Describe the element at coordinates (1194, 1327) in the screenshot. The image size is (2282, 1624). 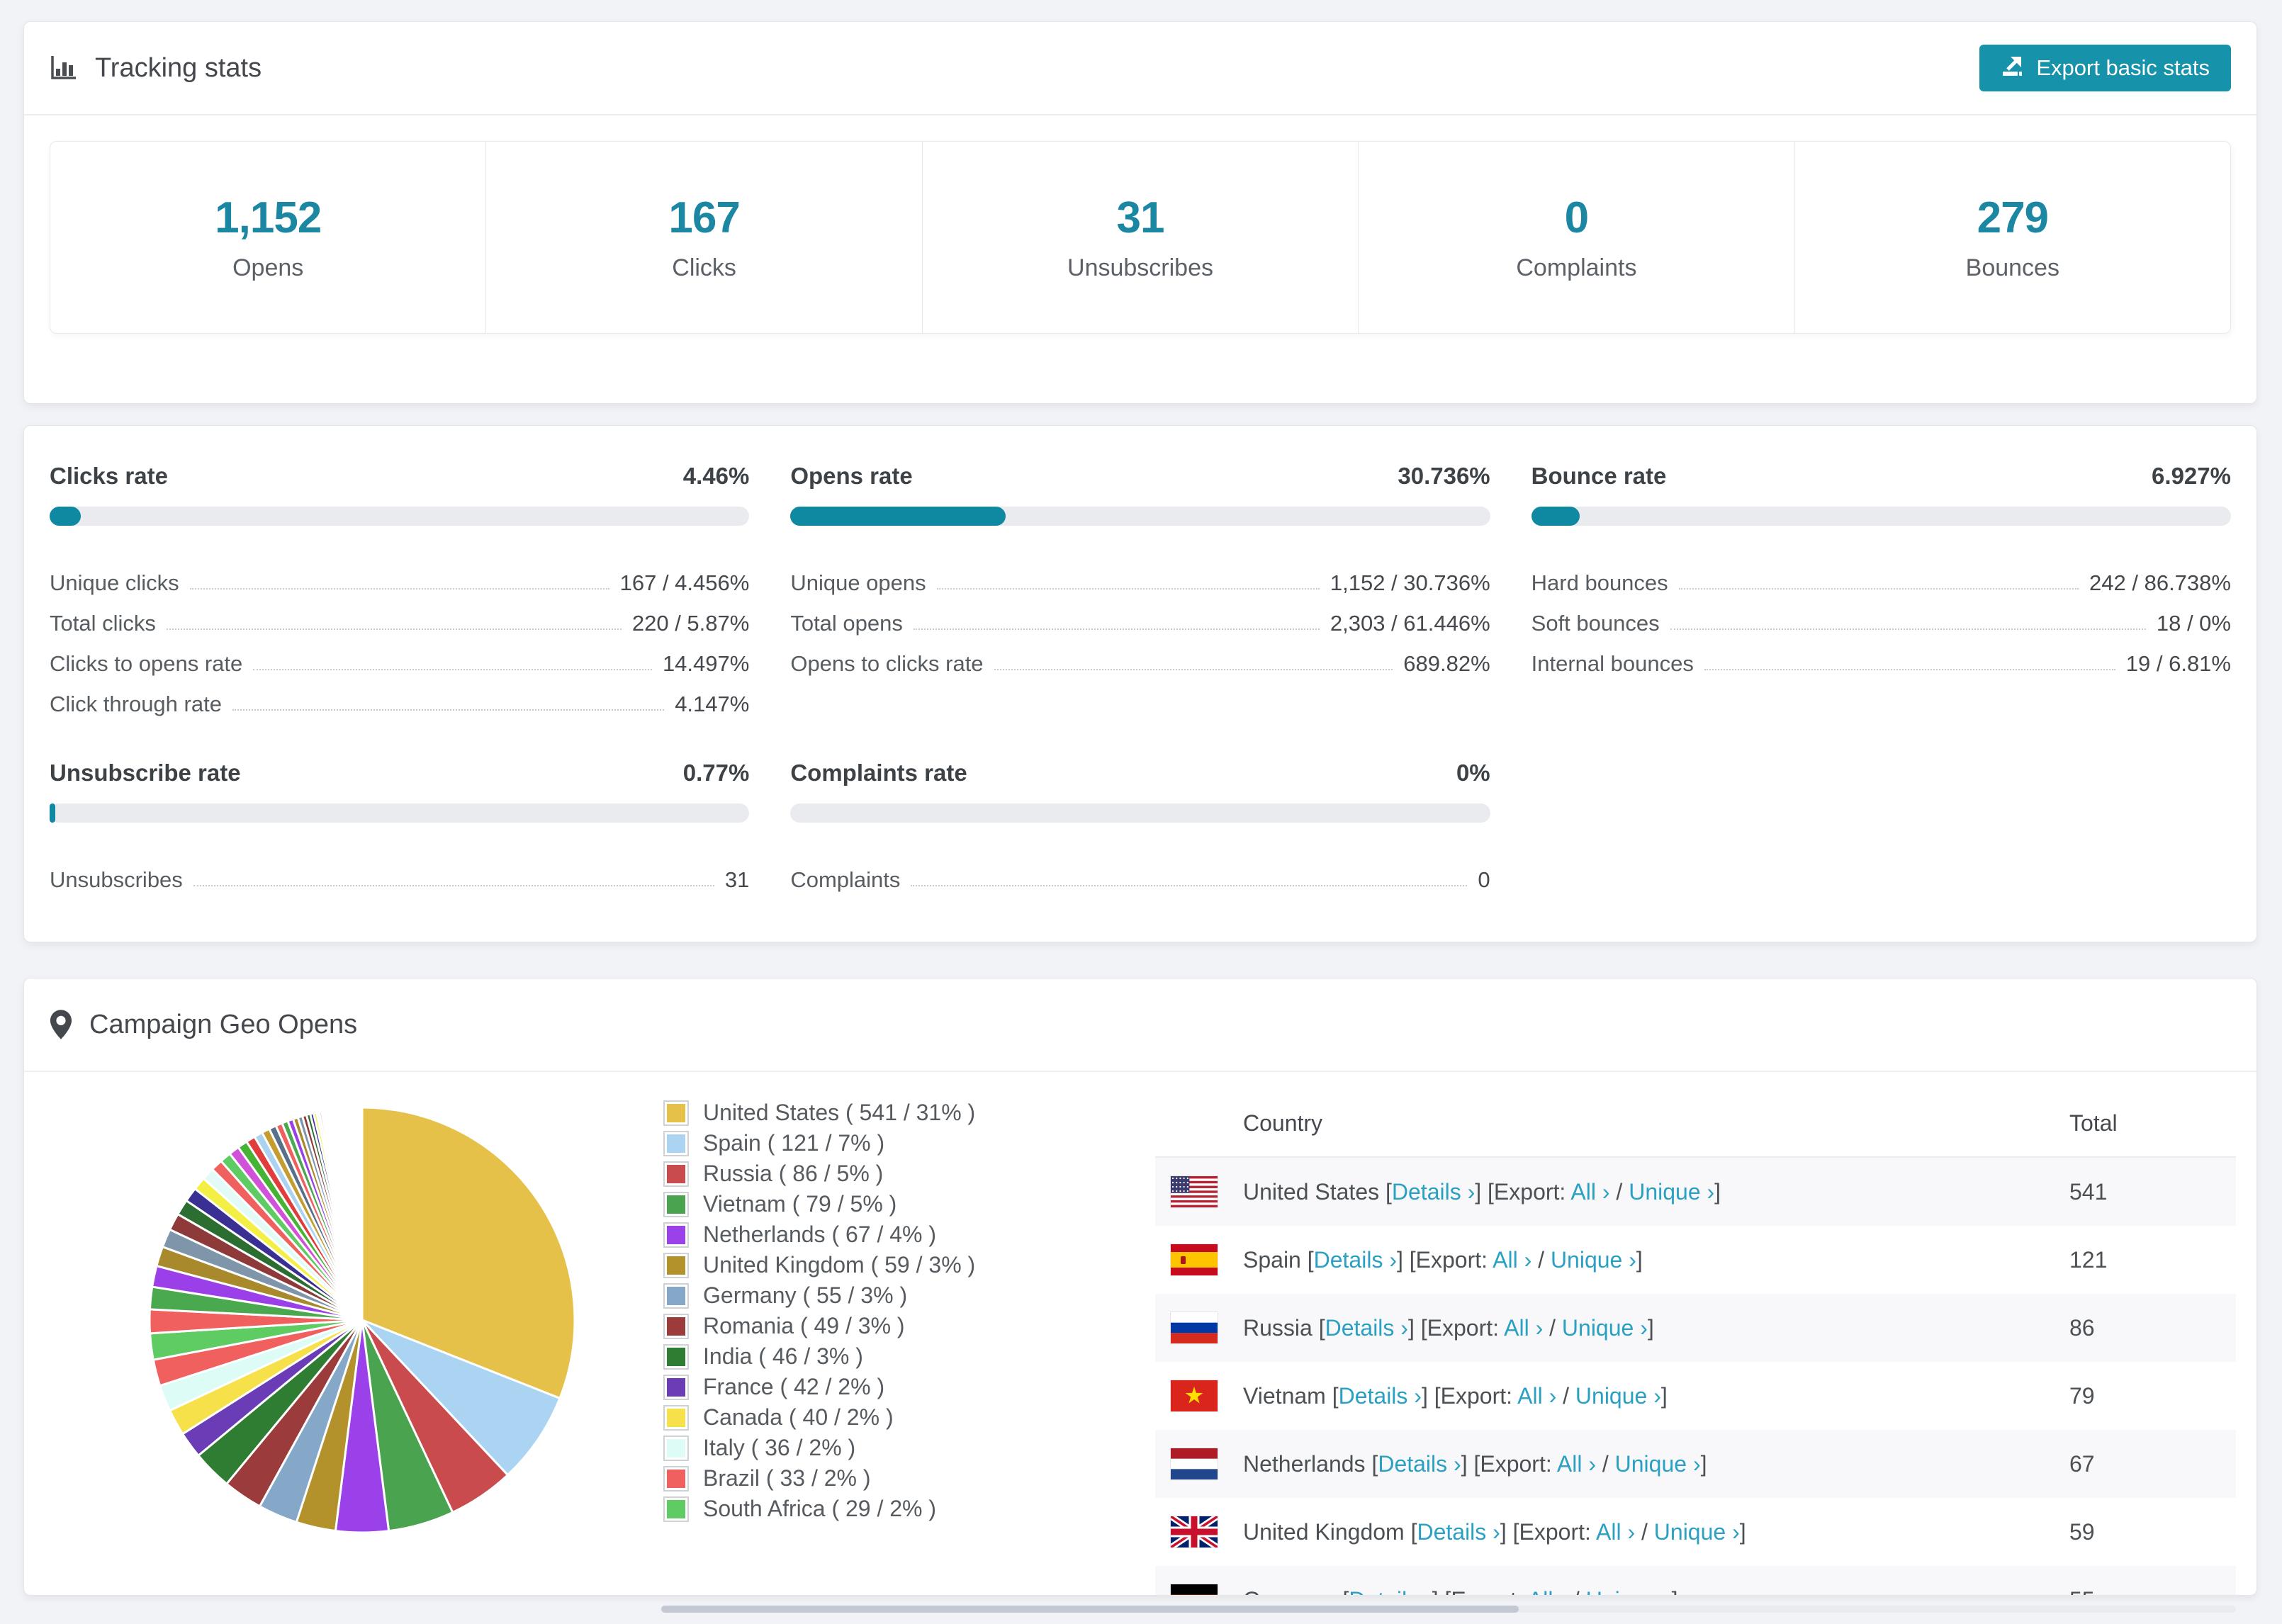
I see `flag-ru-icon` at that location.